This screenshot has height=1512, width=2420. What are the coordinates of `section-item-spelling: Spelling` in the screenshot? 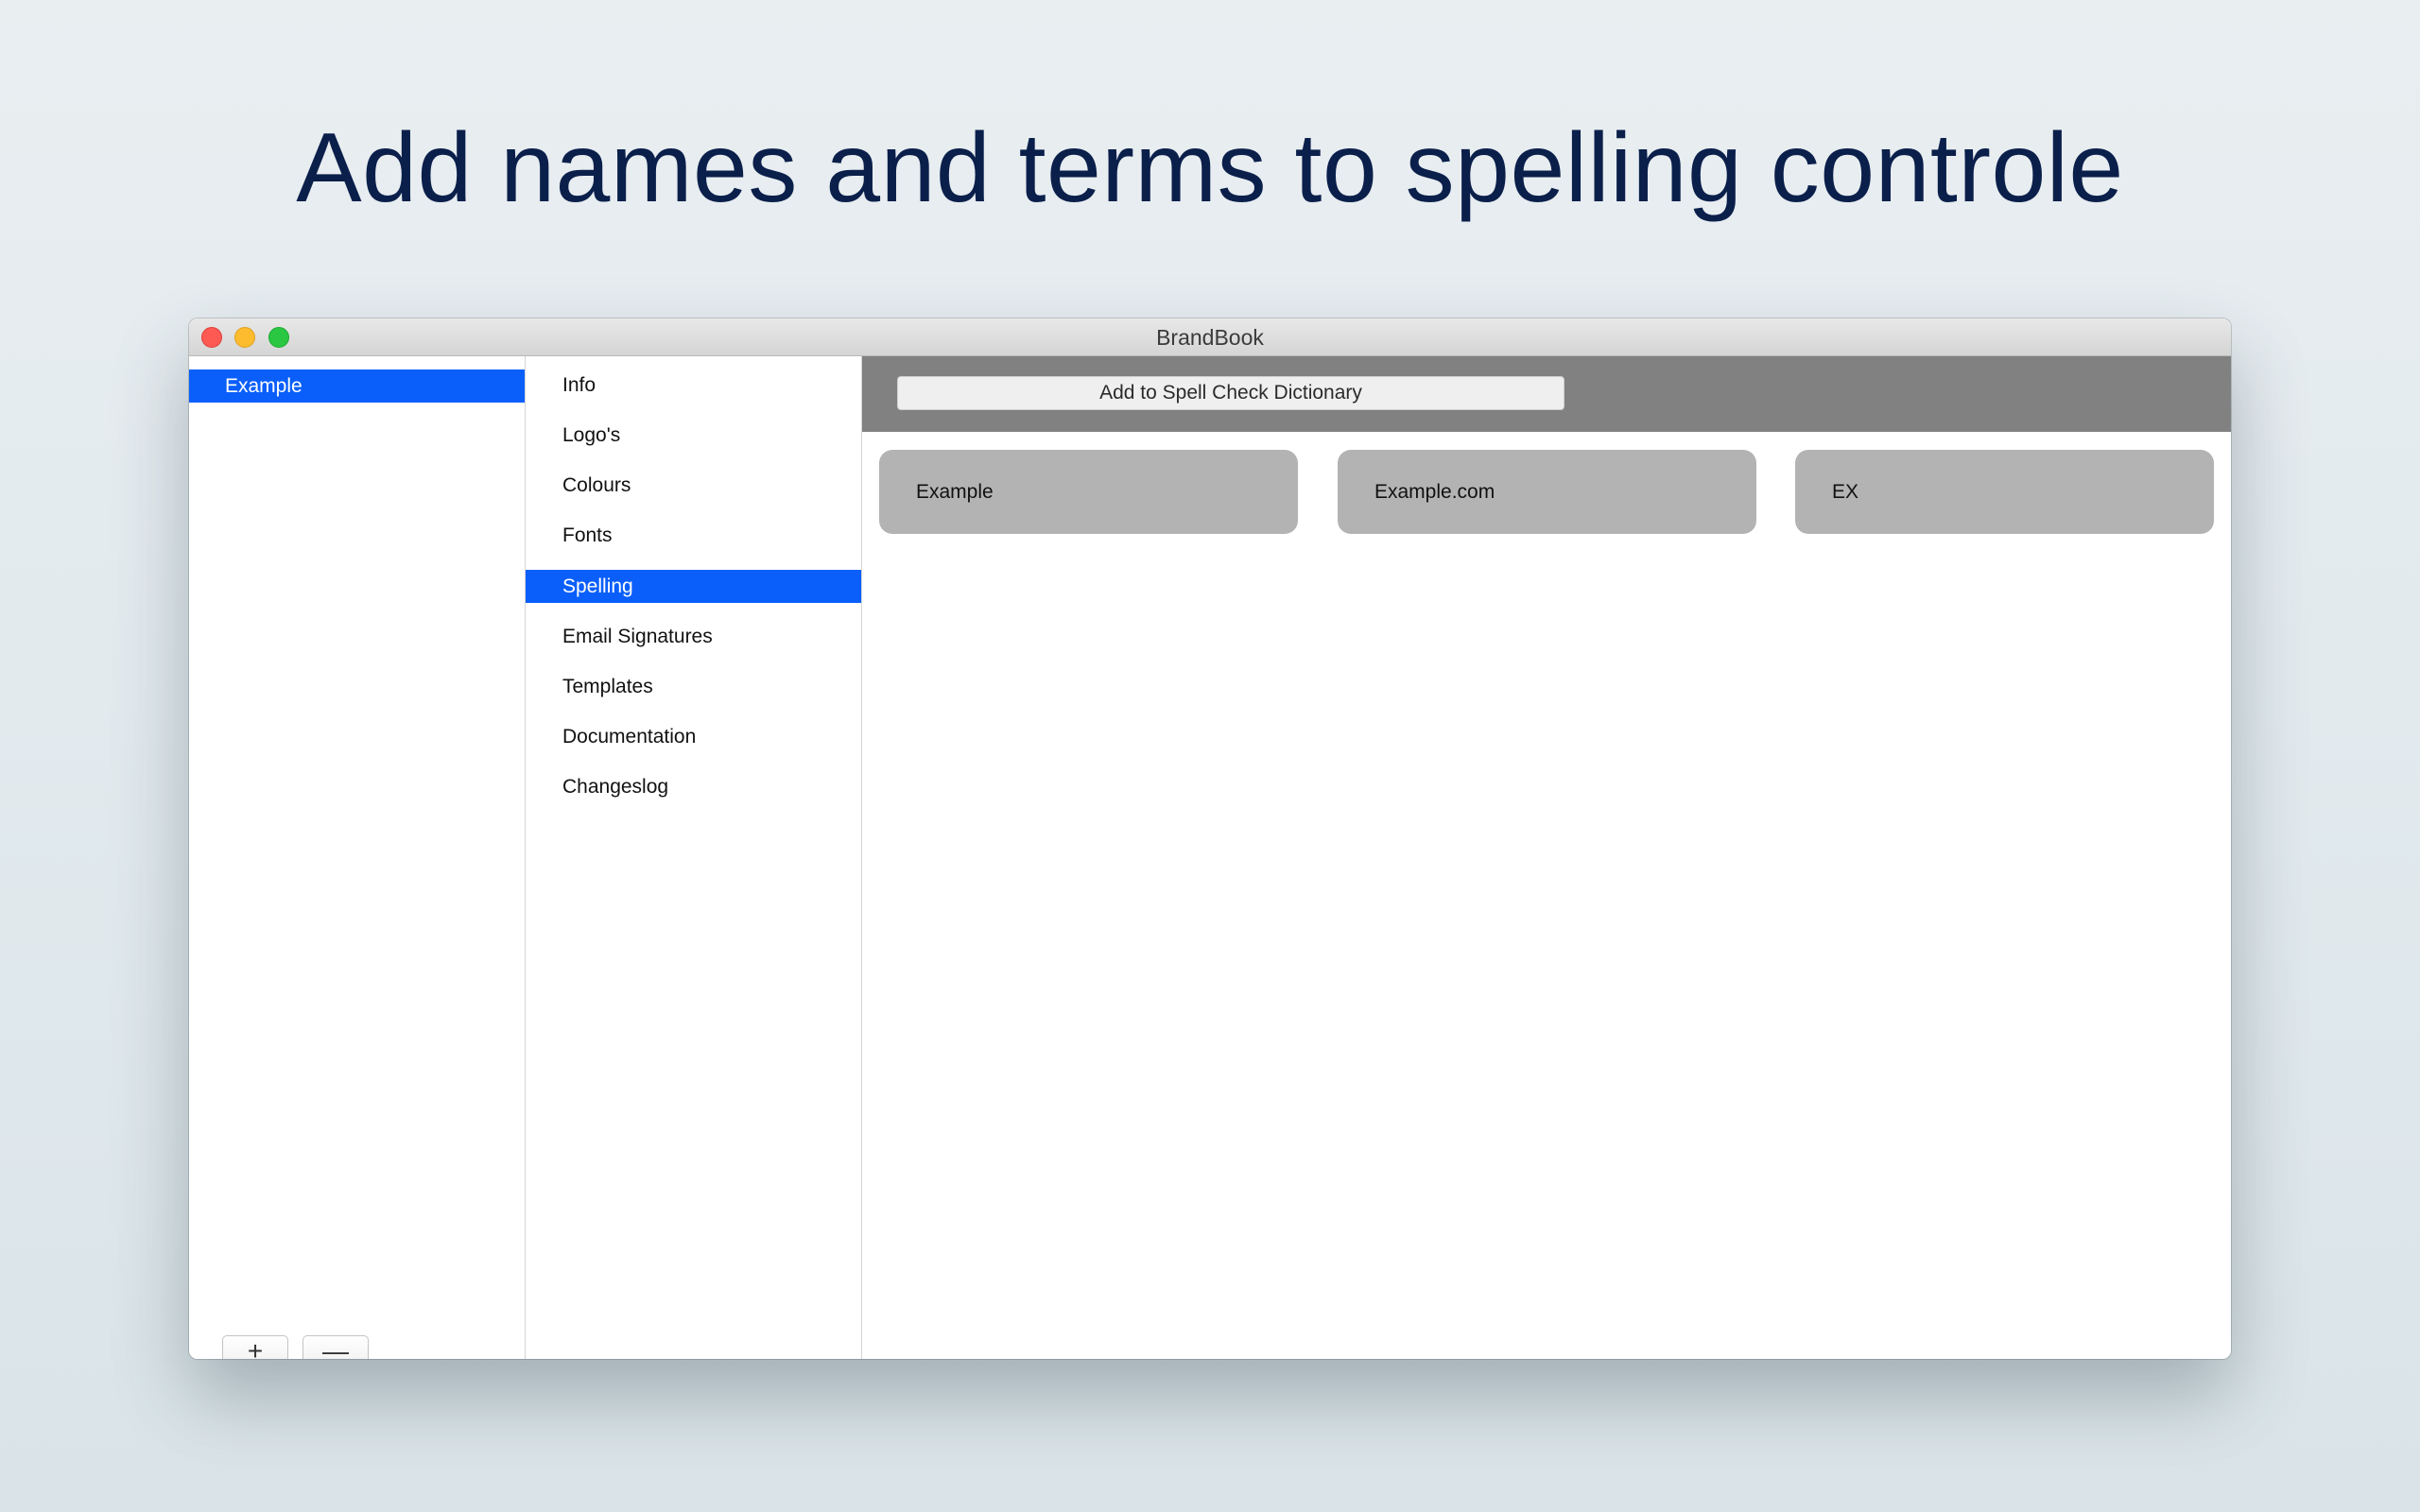 It's located at (693, 586).